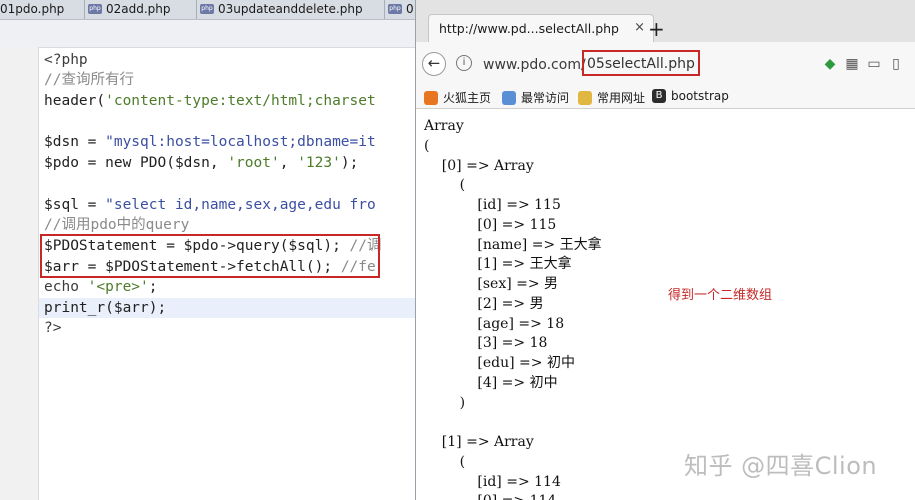  I want to click on bookmark-common-sites: 常用网址, so click(611, 97).